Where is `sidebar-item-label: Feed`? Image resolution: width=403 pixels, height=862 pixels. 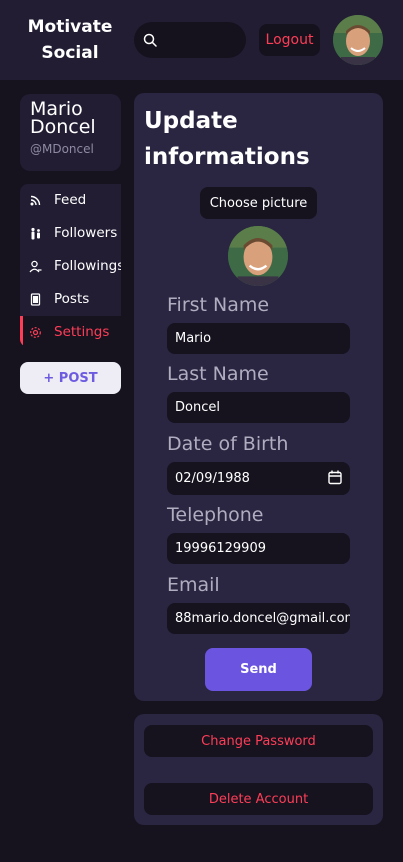 sidebar-item-label: Feed is located at coordinates (70, 200).